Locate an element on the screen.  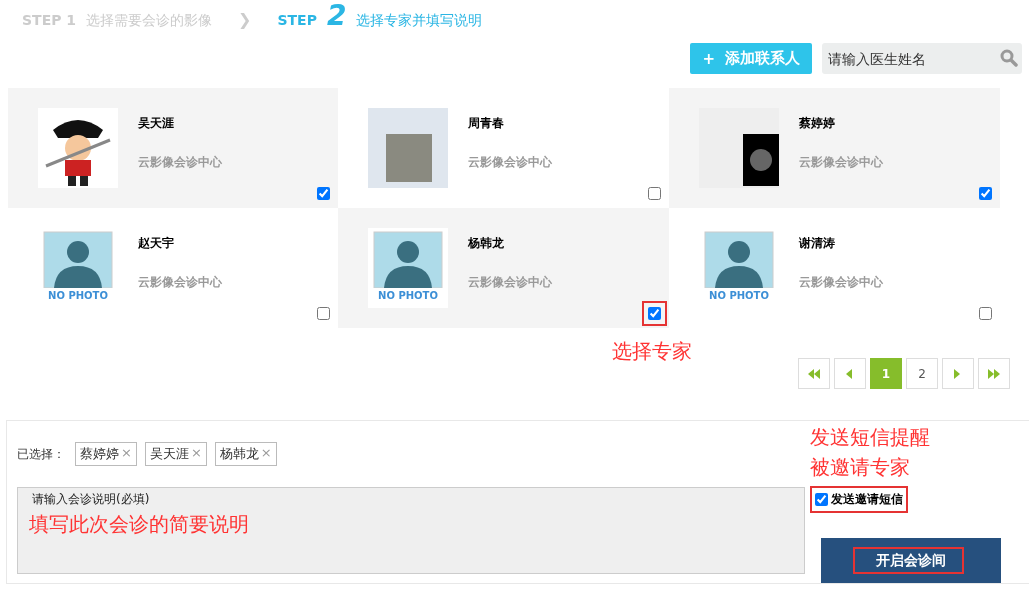
expert-card: 蔡婷婷 云影像会诊中心 is located at coordinates (834, 148).